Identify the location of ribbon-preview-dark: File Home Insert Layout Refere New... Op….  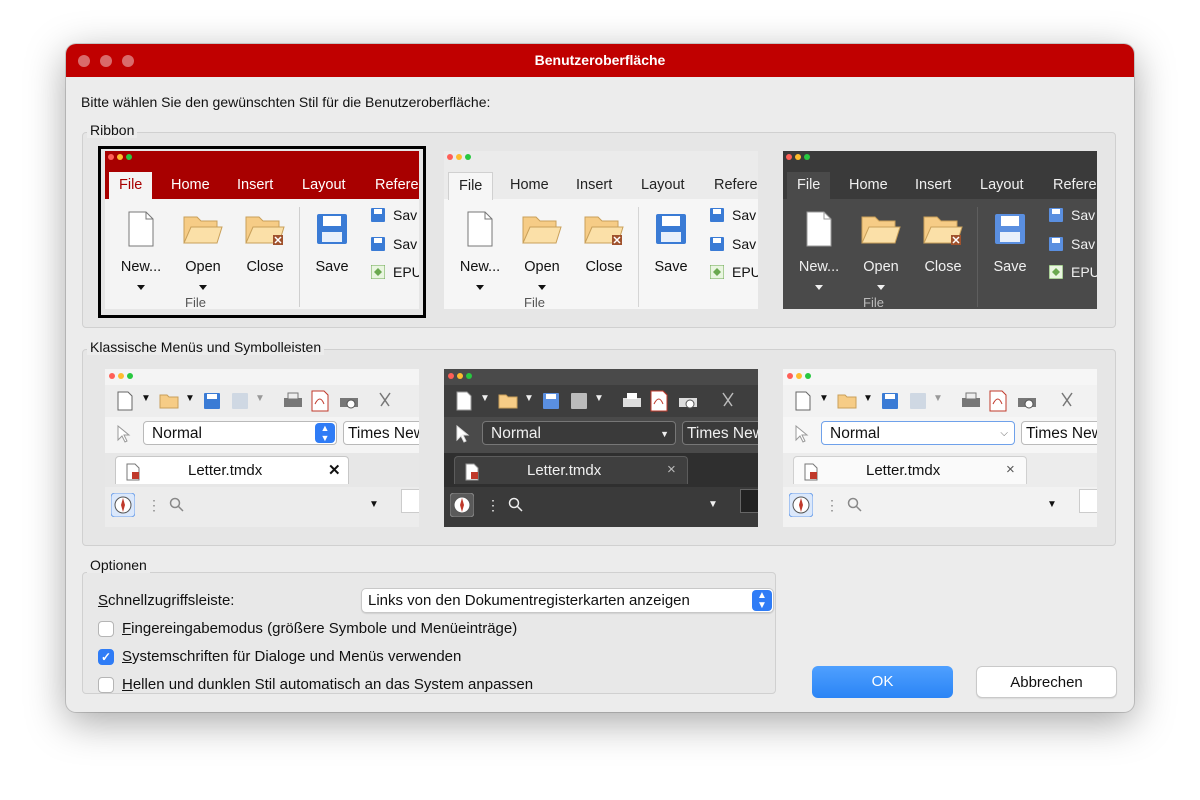
(940, 230).